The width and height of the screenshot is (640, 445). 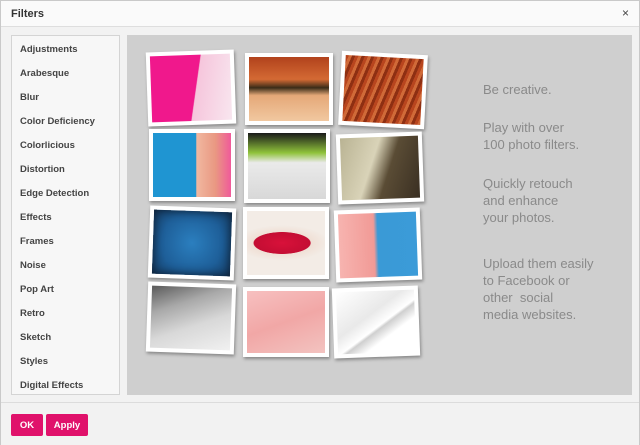 I want to click on dialog-footer: OK Apply, so click(x=320, y=423).